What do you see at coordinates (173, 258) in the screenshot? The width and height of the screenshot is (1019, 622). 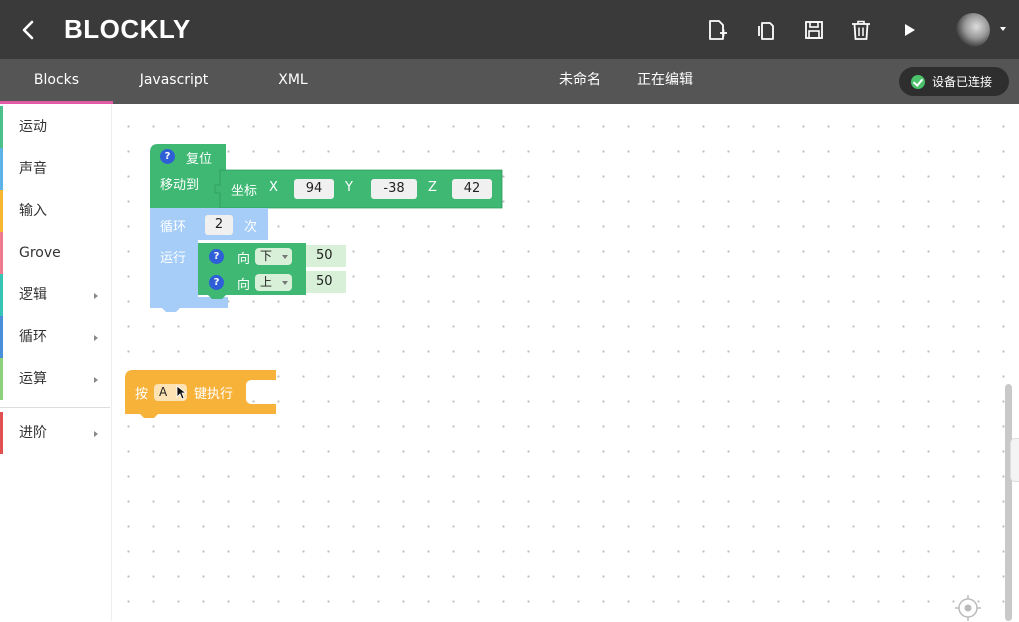 I see `loop-run-label: 运行` at bounding box center [173, 258].